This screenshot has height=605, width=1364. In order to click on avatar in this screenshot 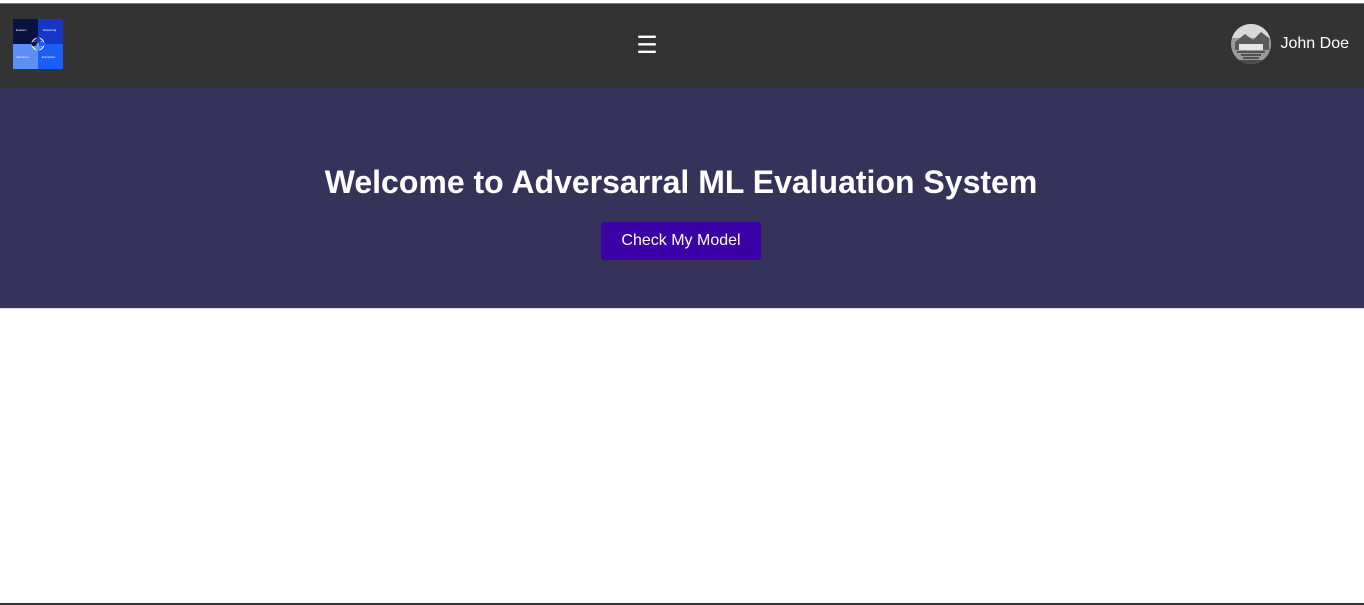, I will do `click(1250, 44)`.